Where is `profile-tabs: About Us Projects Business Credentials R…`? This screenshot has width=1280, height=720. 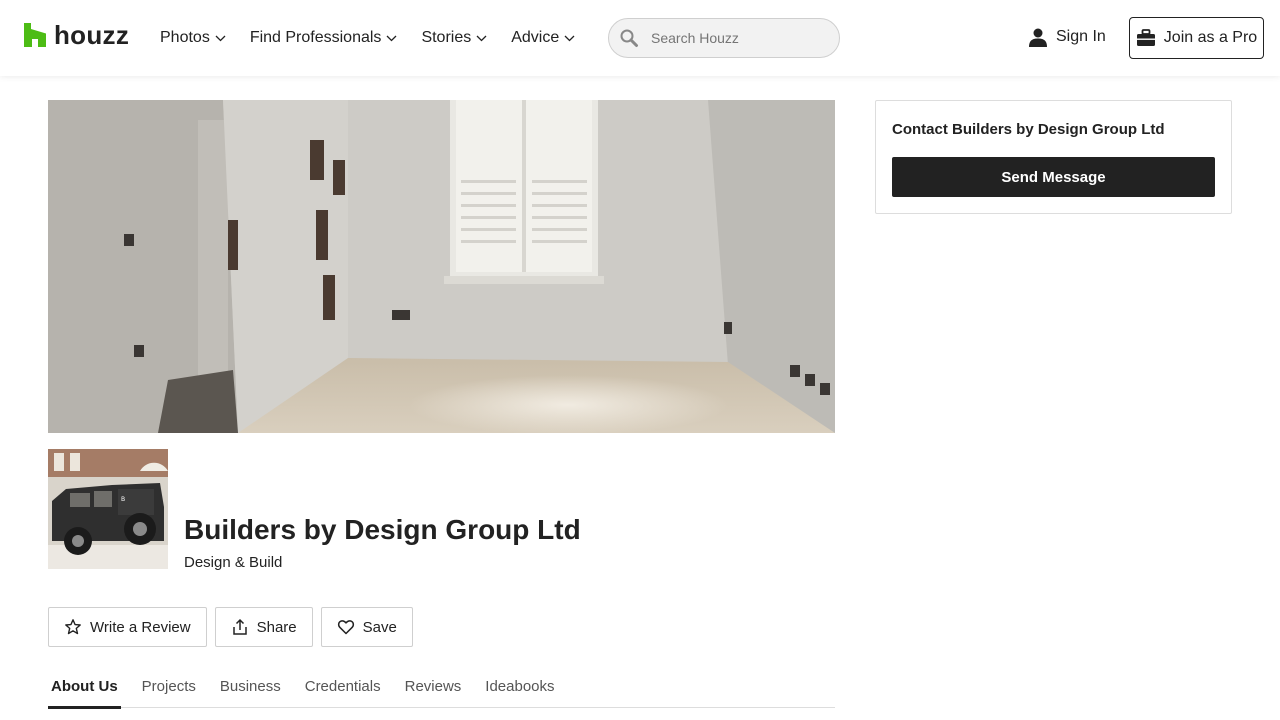 profile-tabs: About Us Projects Business Credentials R… is located at coordinates (441, 687).